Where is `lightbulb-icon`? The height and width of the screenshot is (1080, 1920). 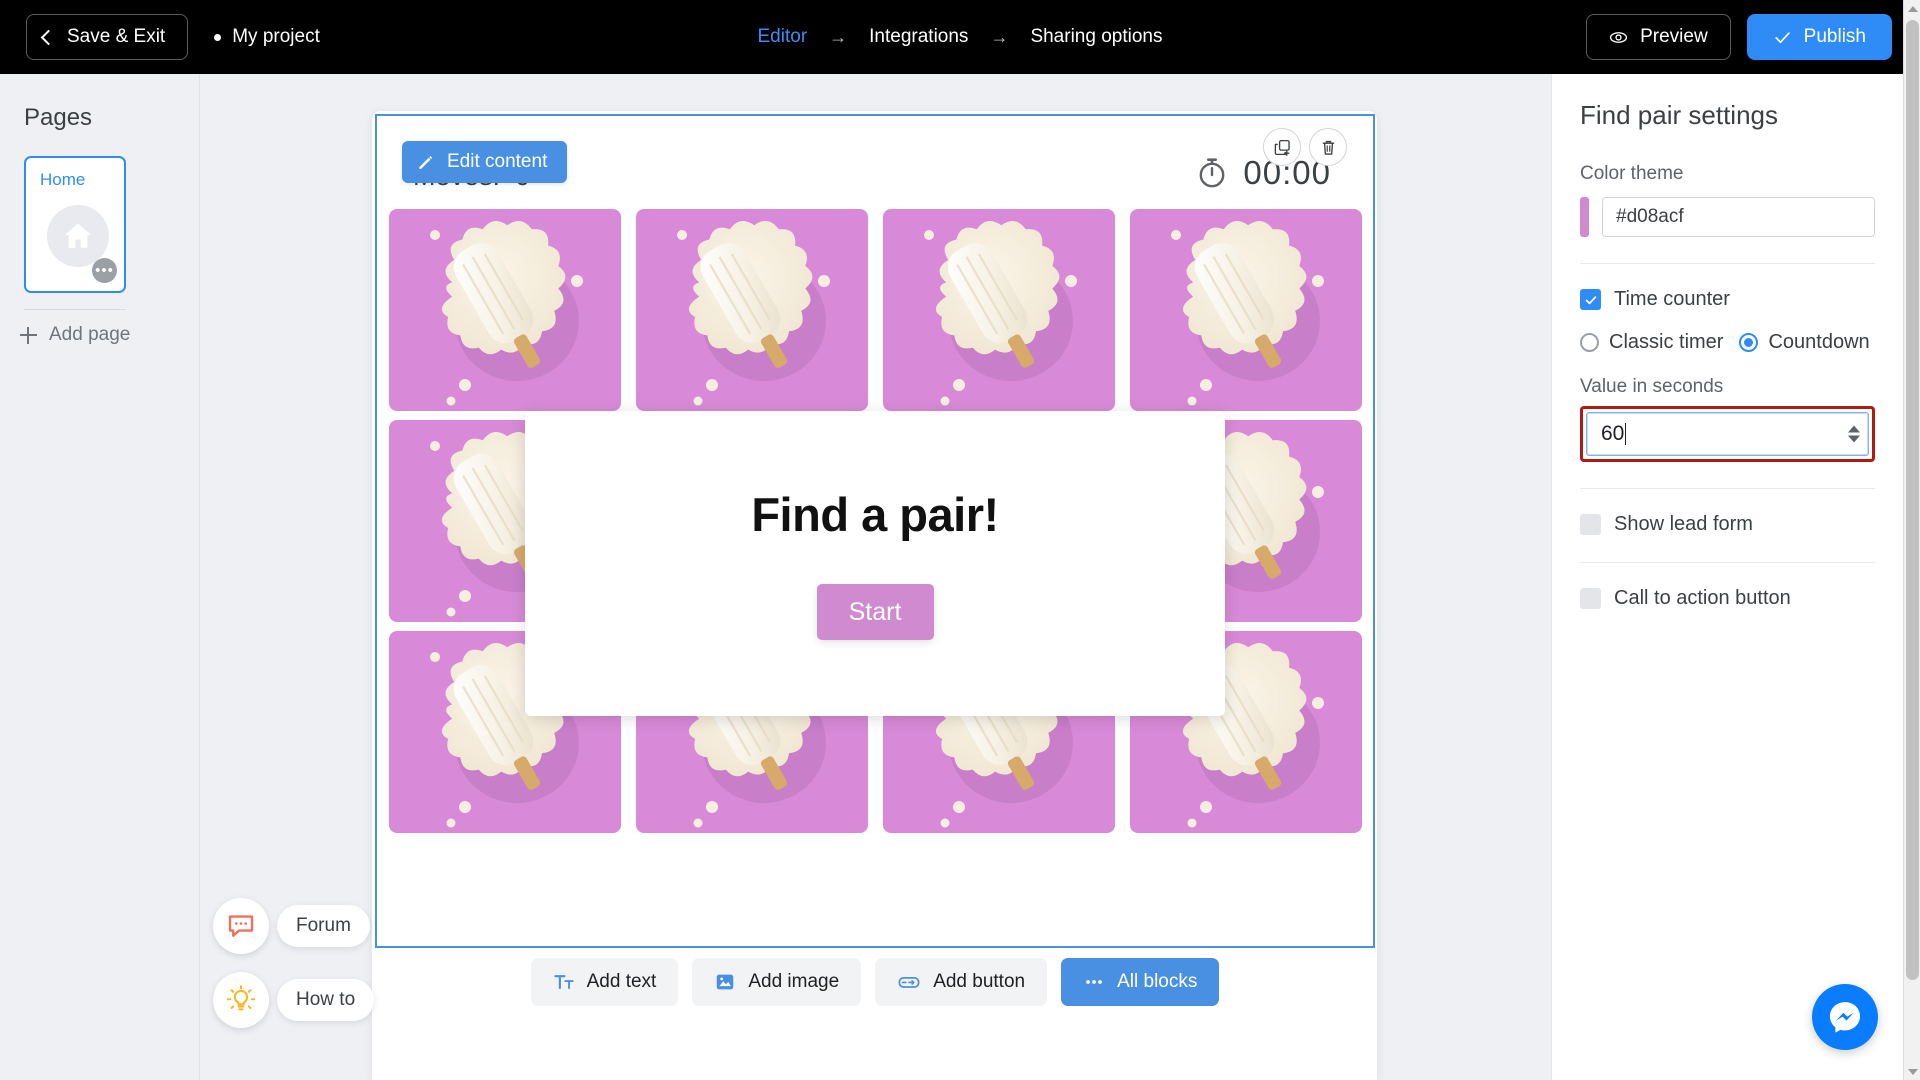
lightbulb-icon is located at coordinates (241, 998).